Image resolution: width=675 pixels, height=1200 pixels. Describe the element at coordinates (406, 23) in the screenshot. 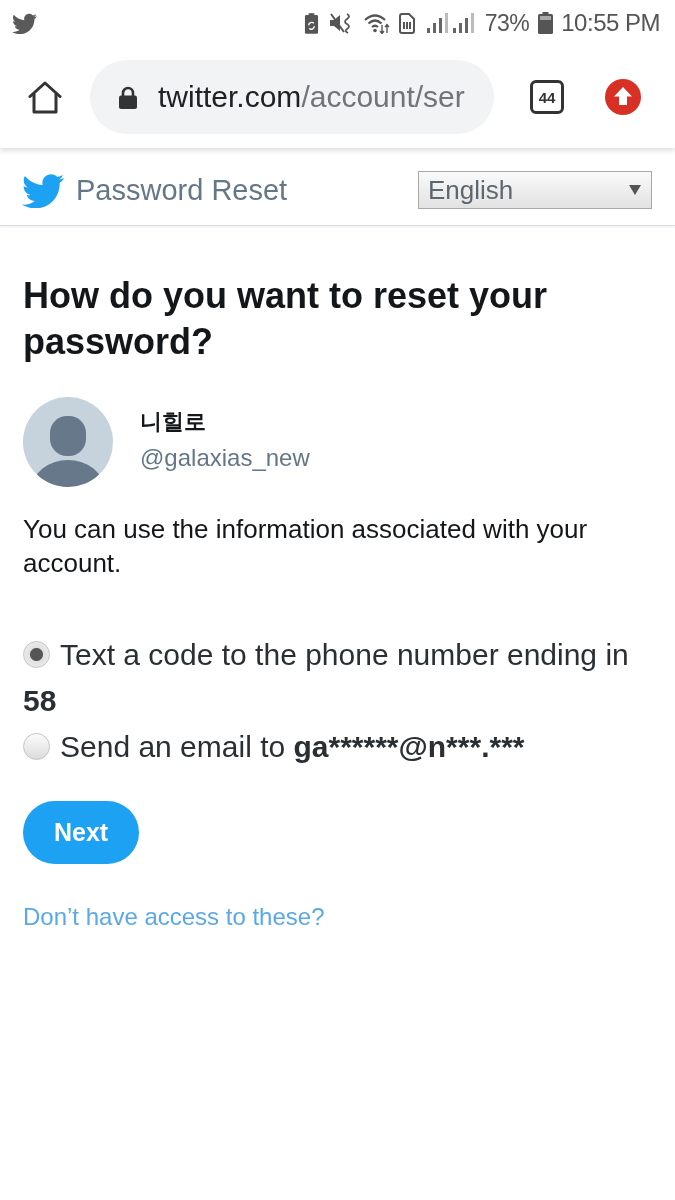

I see `sim-card-icon` at that location.